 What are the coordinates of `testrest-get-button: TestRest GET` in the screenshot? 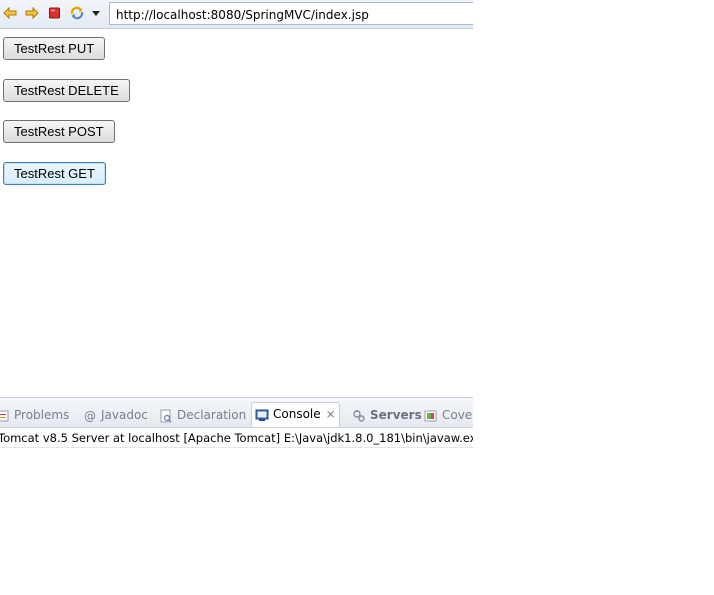 It's located at (54, 173).